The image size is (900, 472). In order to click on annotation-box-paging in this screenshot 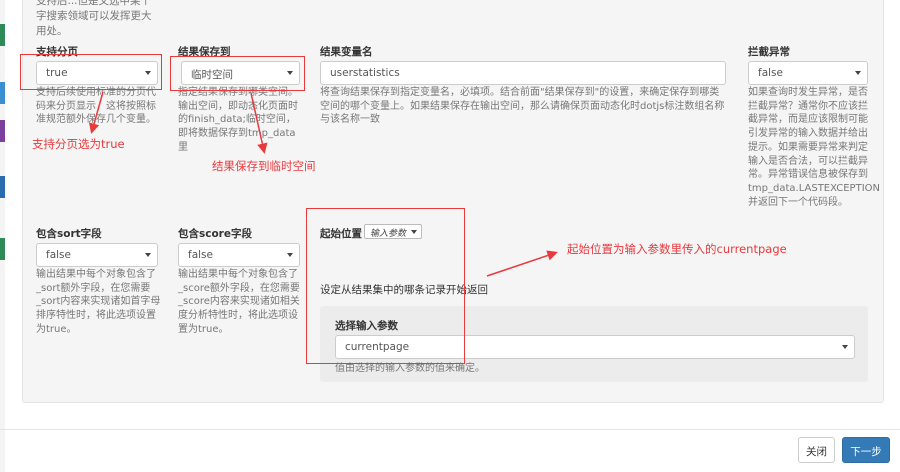, I will do `click(91, 72)`.